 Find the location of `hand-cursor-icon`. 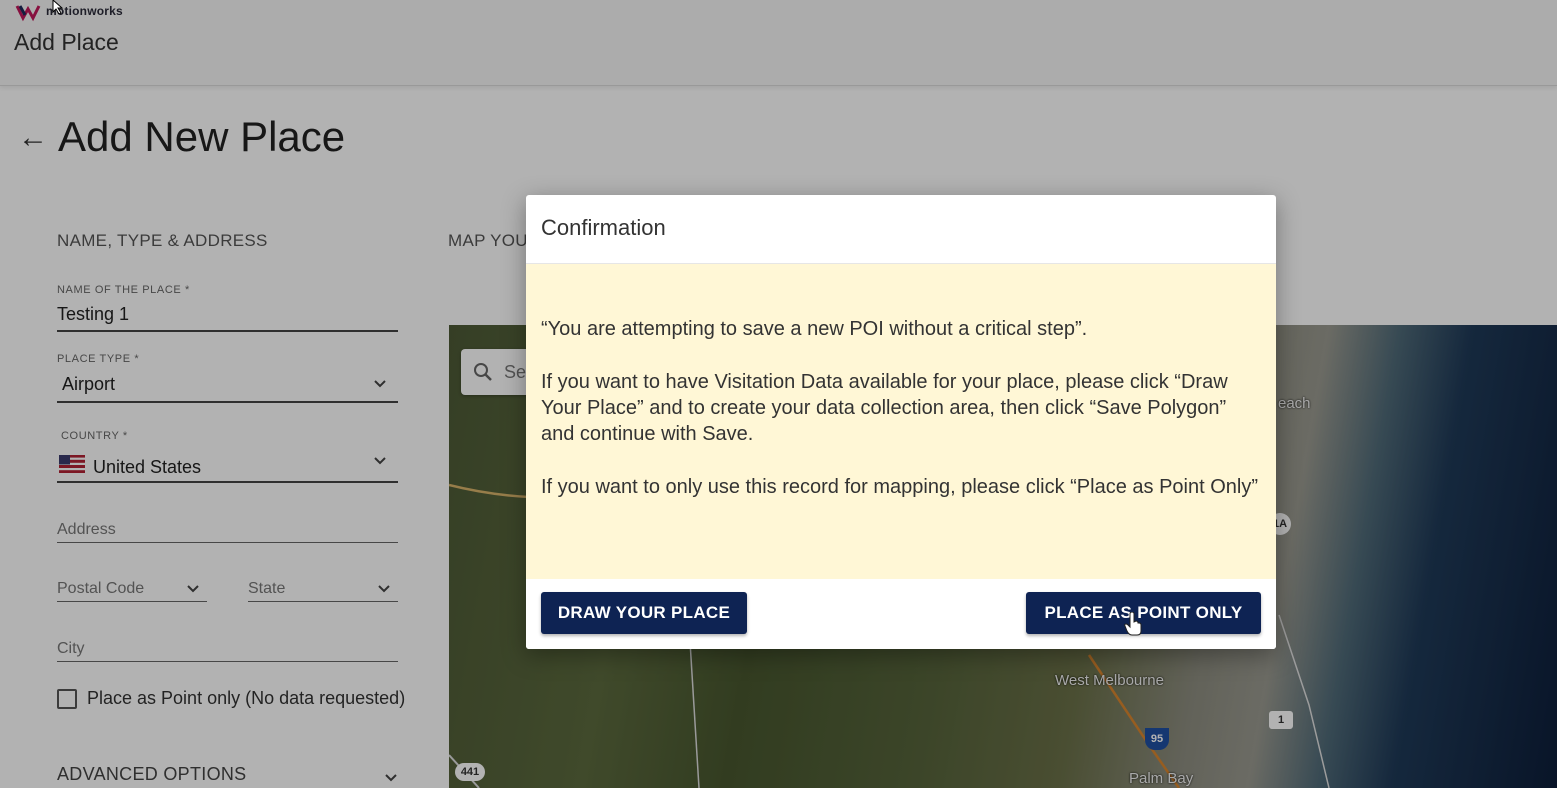

hand-cursor-icon is located at coordinates (1133, 624).